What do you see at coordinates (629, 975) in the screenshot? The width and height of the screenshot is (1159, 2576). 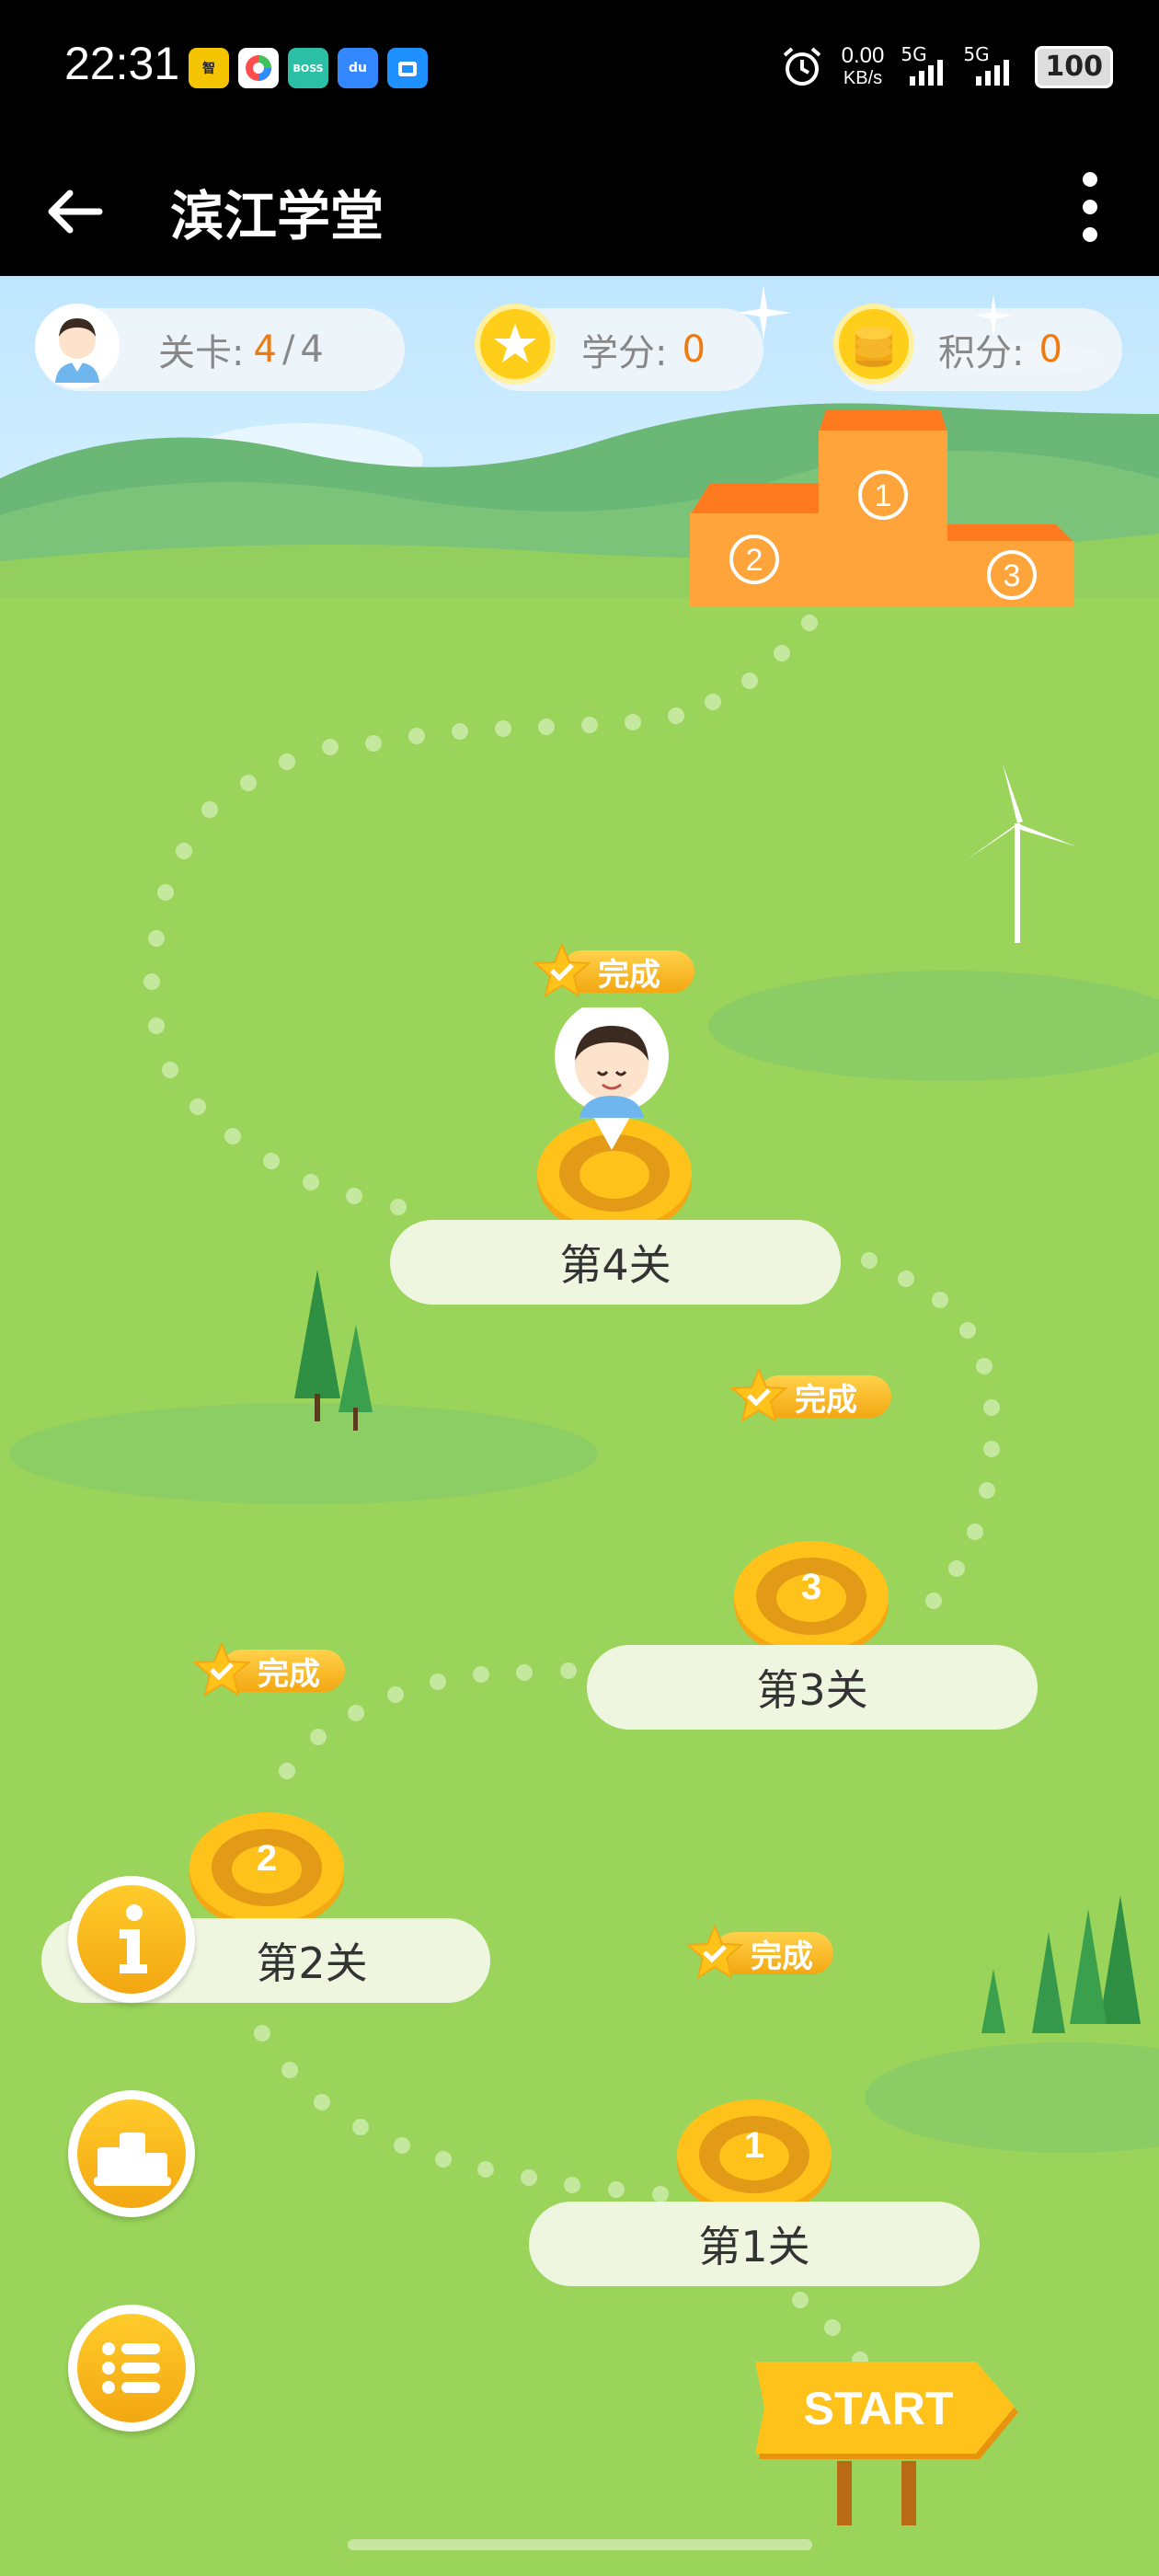 I see `level-4-badge-text: 完成` at bounding box center [629, 975].